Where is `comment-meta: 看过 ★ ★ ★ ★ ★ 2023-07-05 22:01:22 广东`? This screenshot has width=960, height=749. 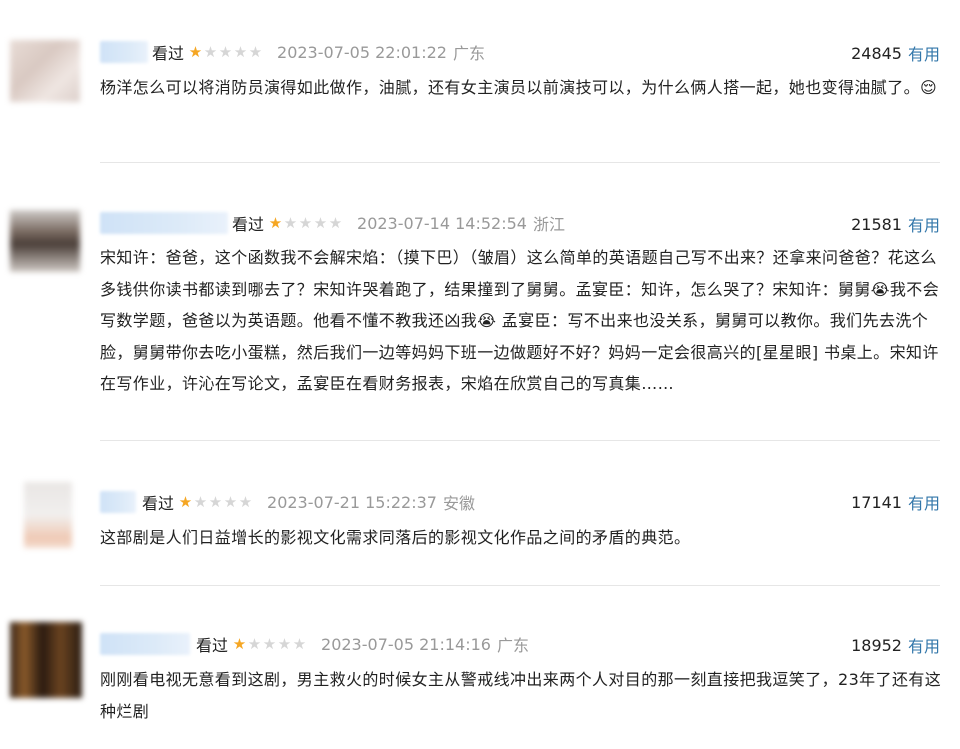 comment-meta: 看过 ★ ★ ★ ★ ★ 2023-07-05 22:01:22 广东 is located at coordinates (318, 52).